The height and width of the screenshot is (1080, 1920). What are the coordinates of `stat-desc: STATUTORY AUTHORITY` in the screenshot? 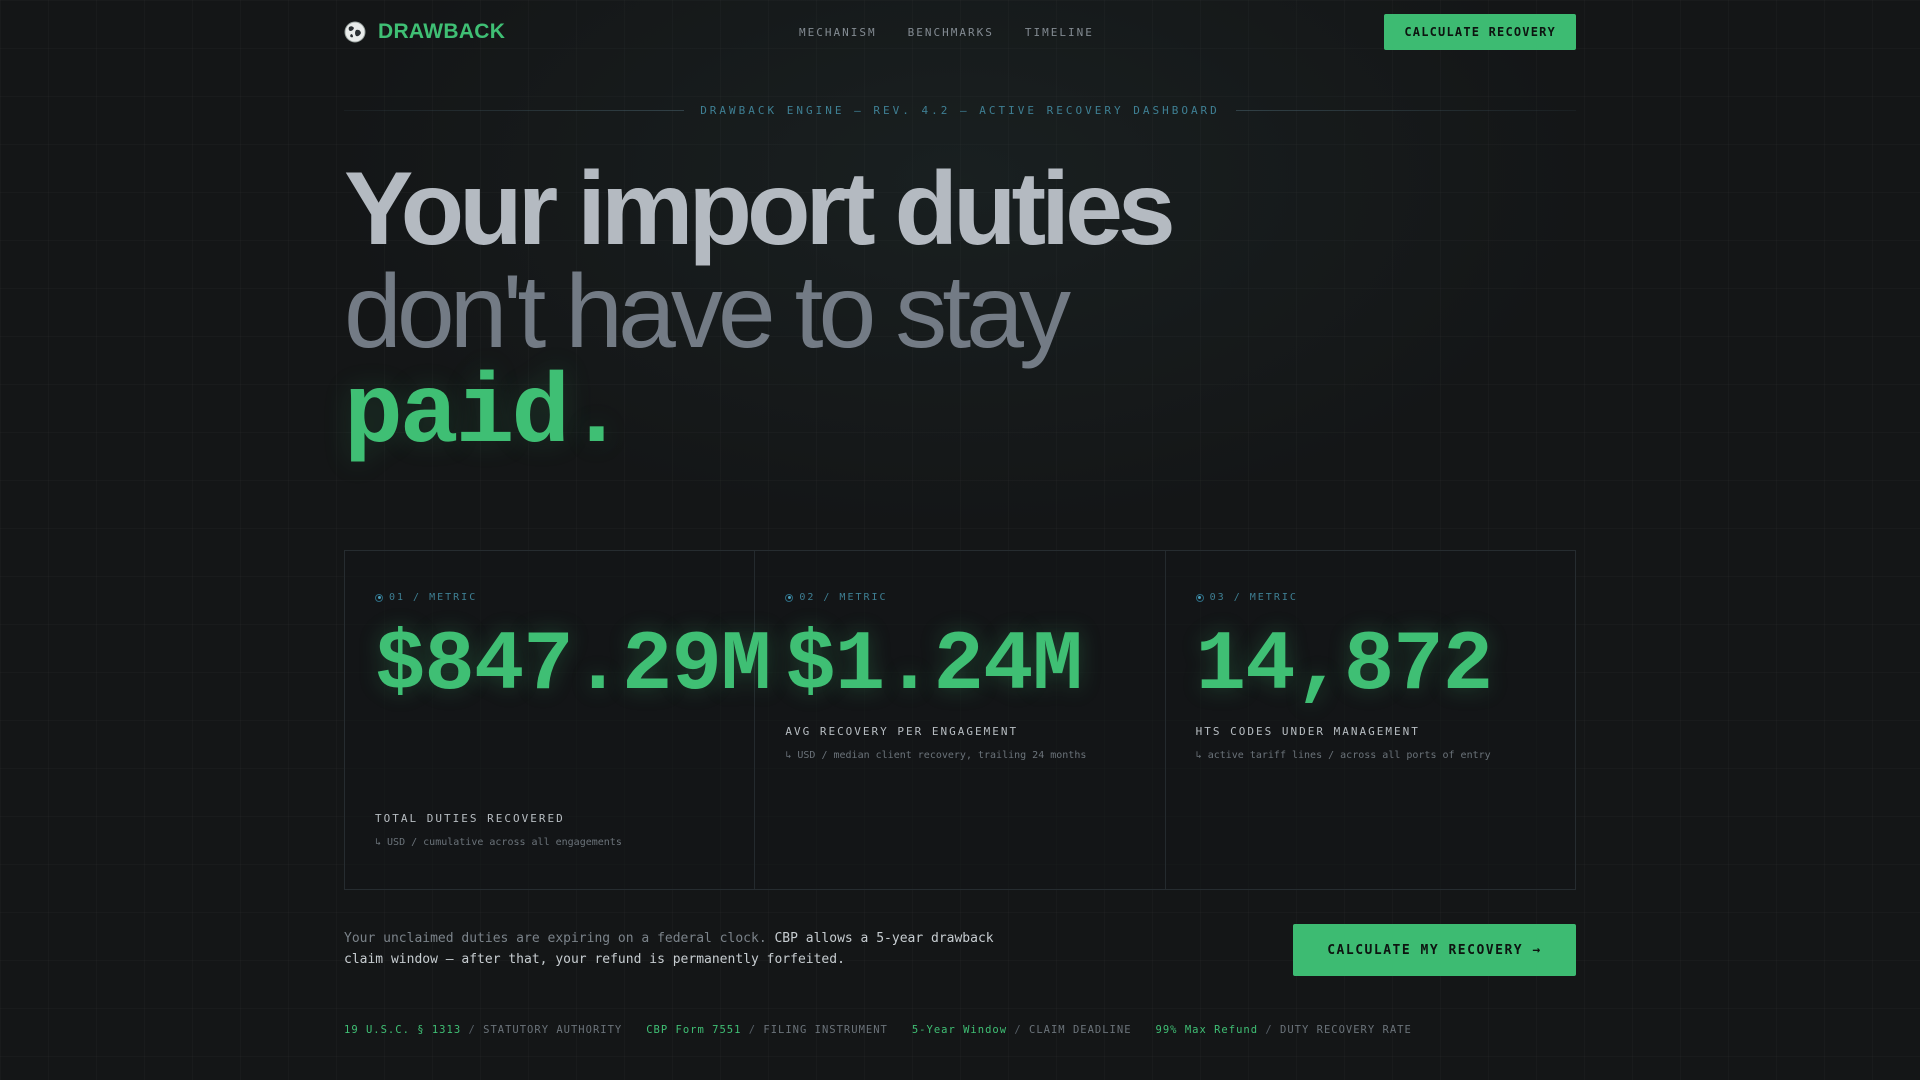 It's located at (553, 1030).